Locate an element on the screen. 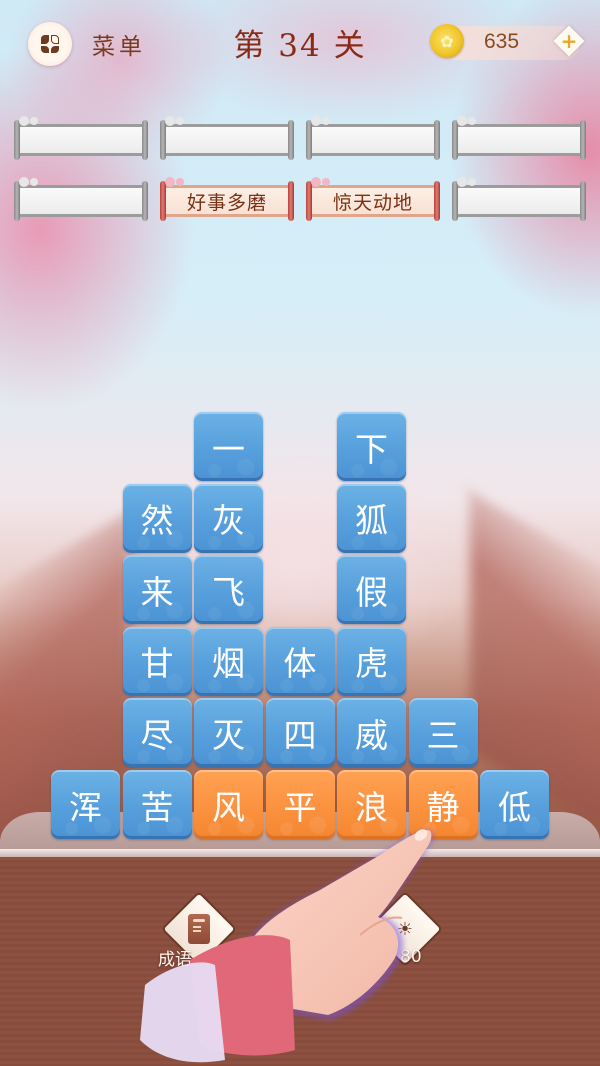  tile-selected: 平 is located at coordinates (300, 804).